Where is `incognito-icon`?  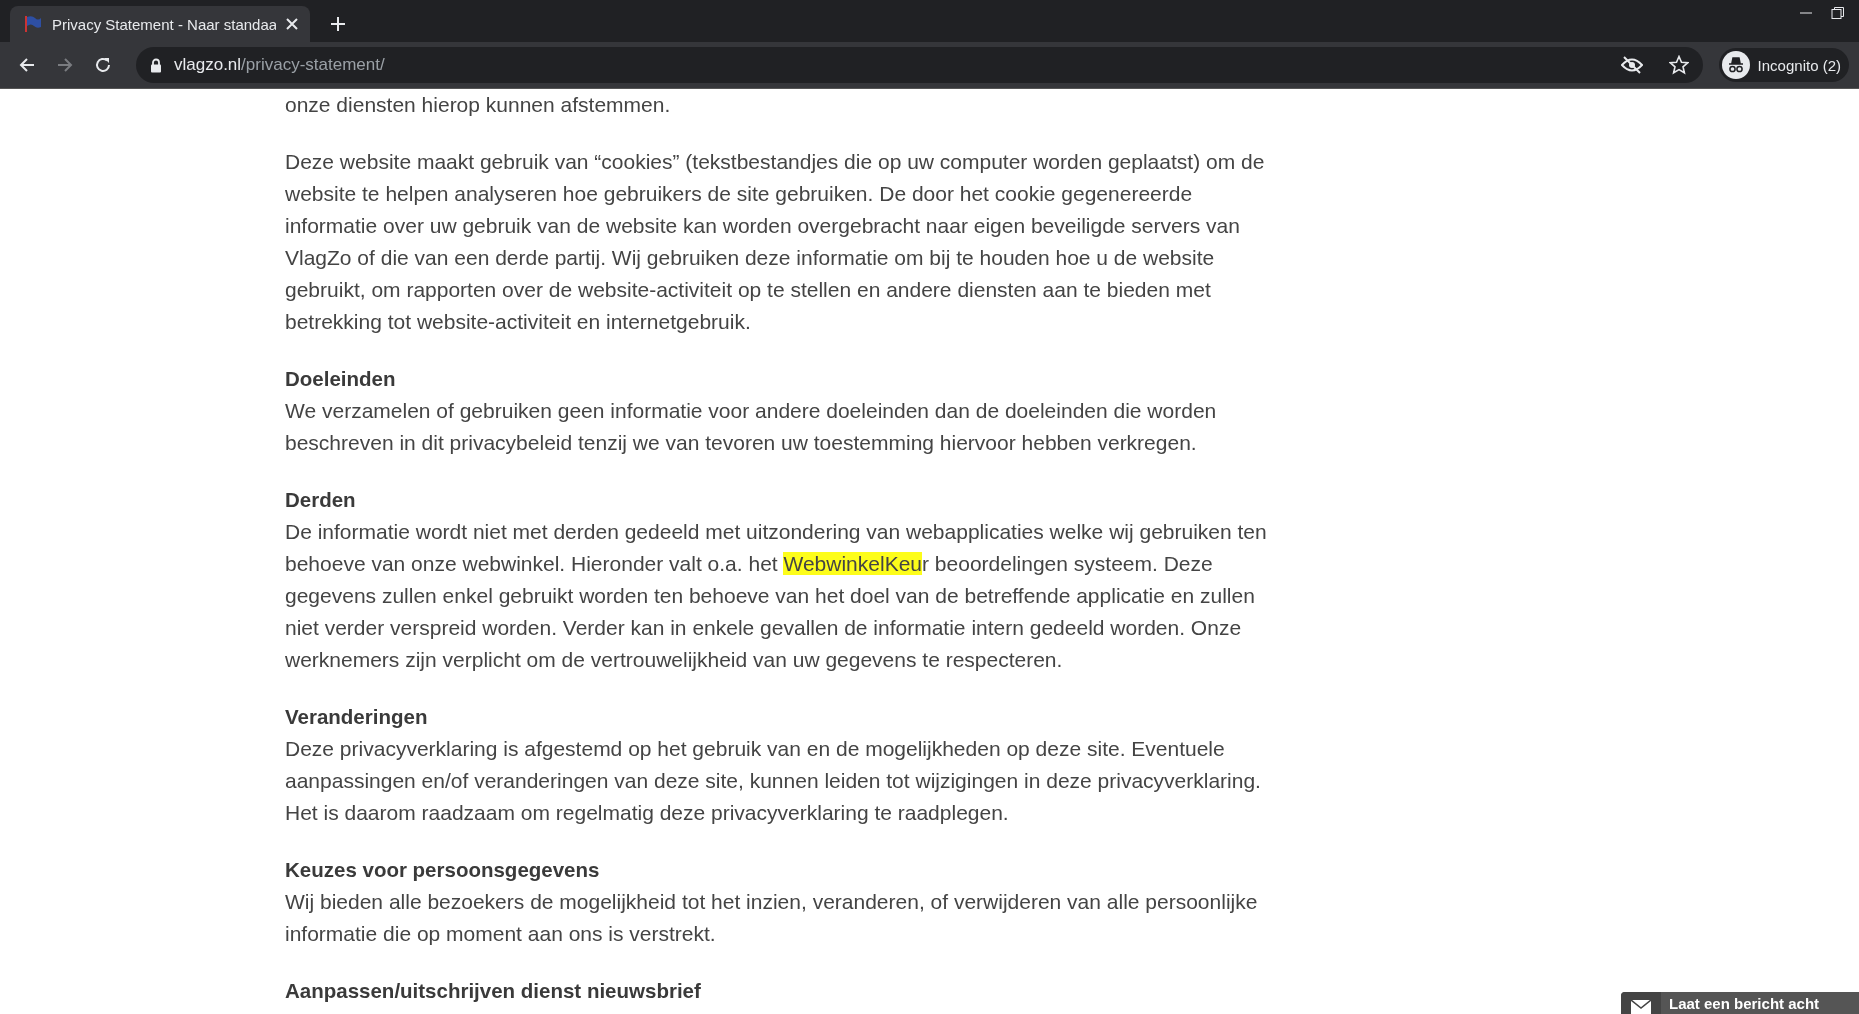
incognito-icon is located at coordinates (1735, 65).